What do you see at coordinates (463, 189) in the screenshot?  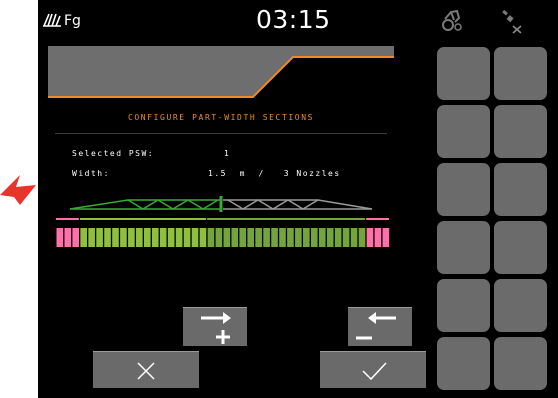 I see `softkey-3a` at bounding box center [463, 189].